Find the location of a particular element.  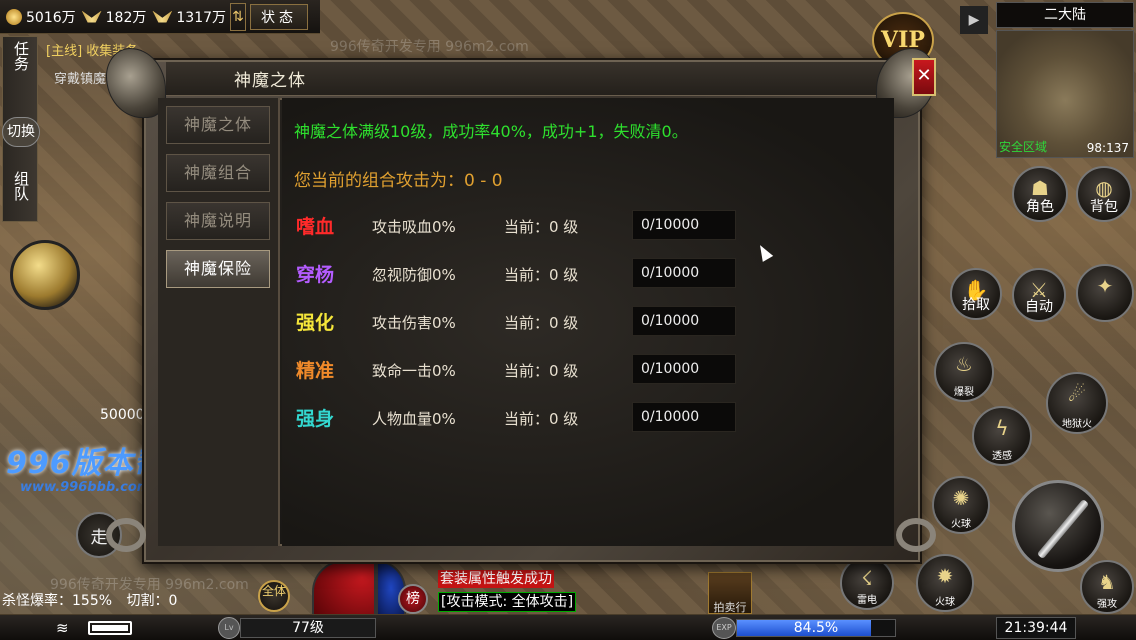

strong-attack-button: ♞ 强攻 is located at coordinates (1107, 587).